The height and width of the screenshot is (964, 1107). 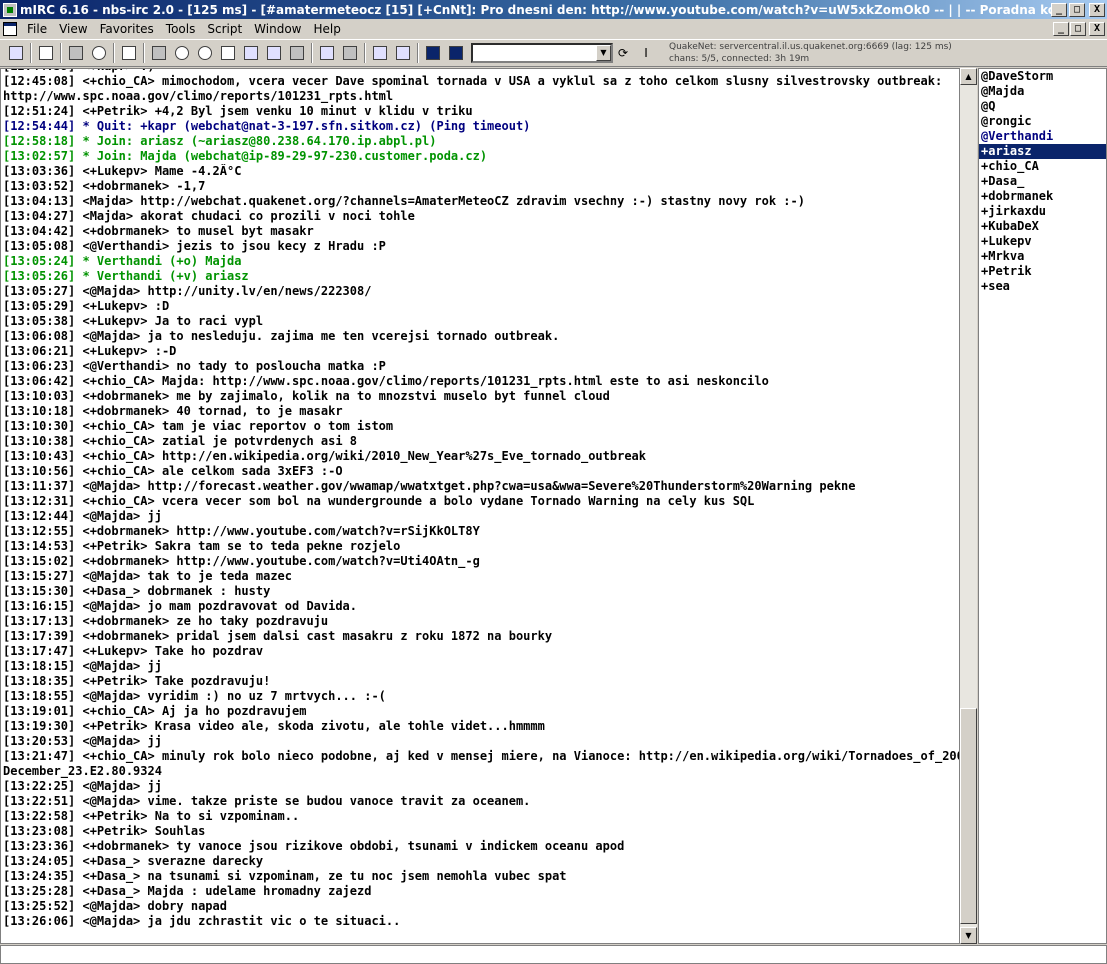 I want to click on chat-line: [13:03:52] <+dobrmanek> -1,7, so click(x=481, y=186).